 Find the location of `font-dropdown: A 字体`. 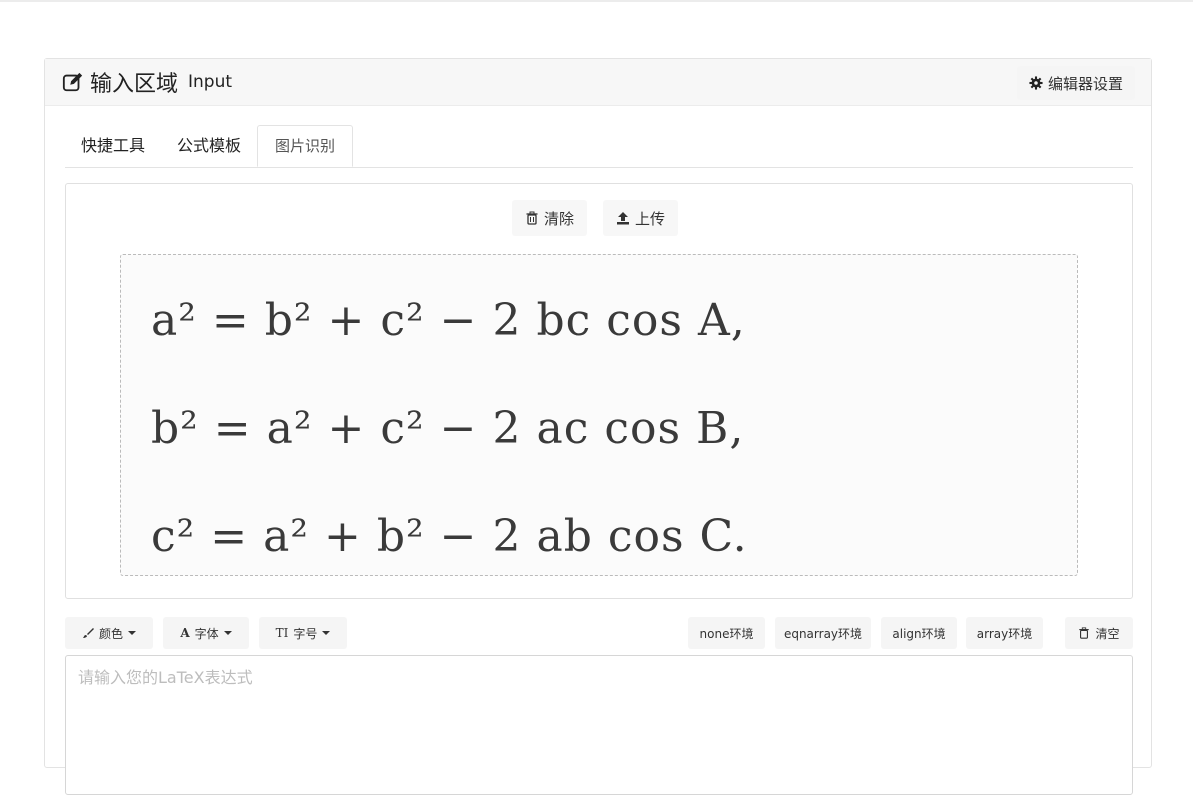

font-dropdown: A 字体 is located at coordinates (206, 633).